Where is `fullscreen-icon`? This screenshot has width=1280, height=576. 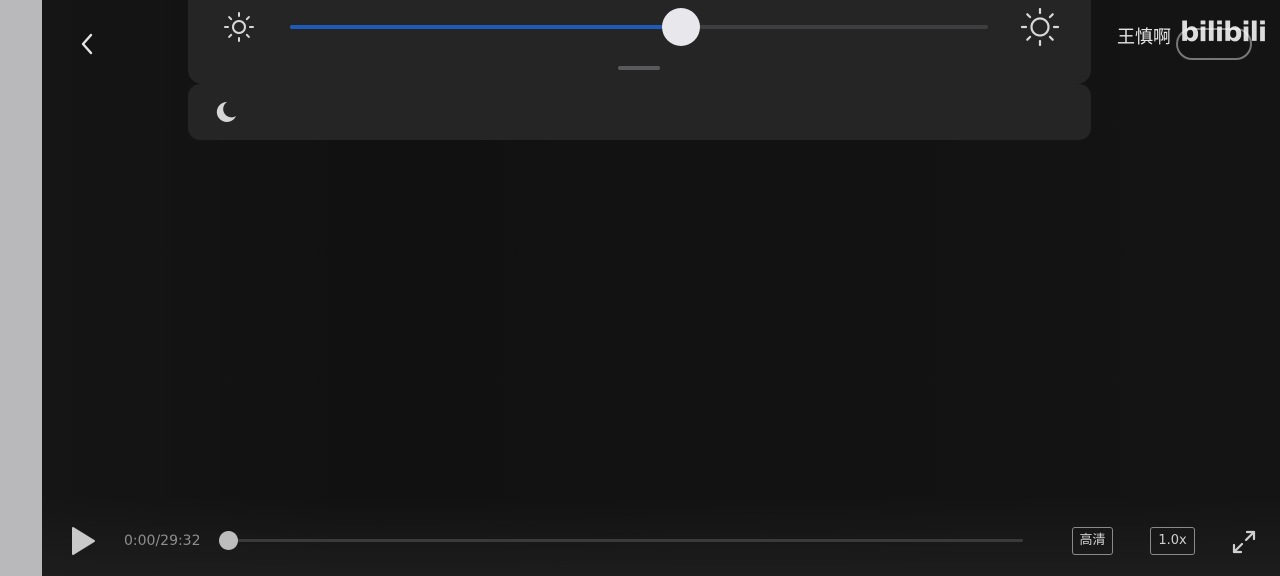
fullscreen-icon is located at coordinates (1244, 542).